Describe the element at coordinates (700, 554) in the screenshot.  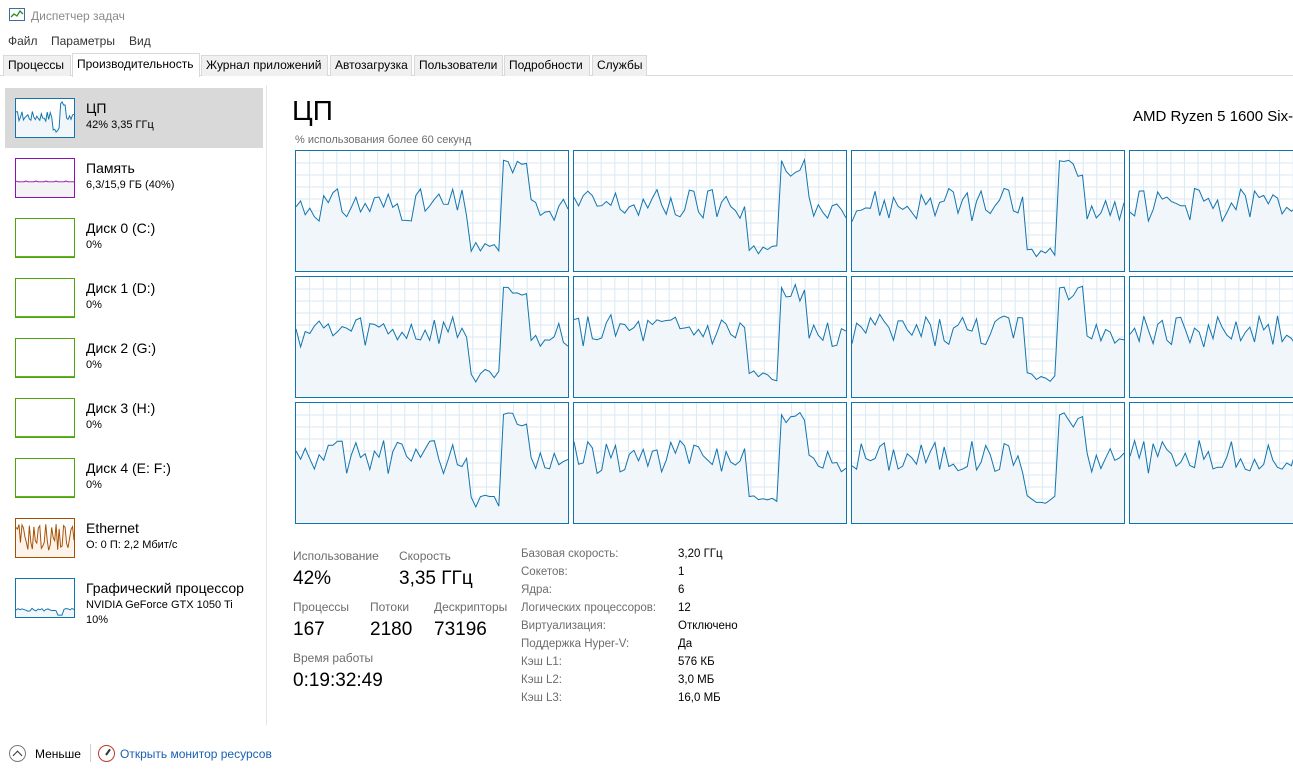
I see `property-value: 3,20 ГГц` at that location.